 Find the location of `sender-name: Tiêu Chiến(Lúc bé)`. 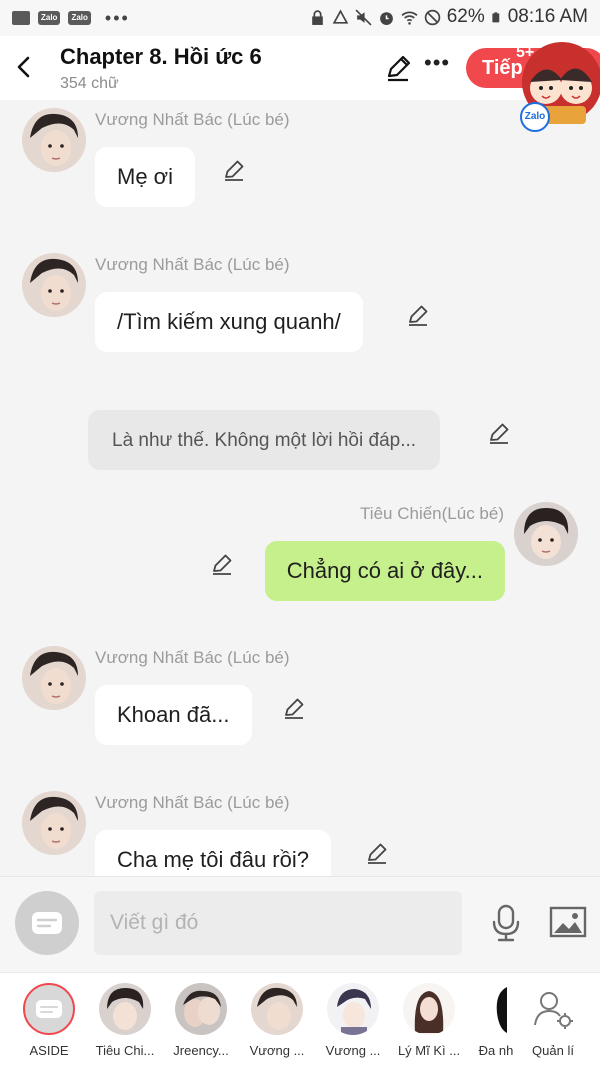

sender-name: Tiêu Chiến(Lúc bé) is located at coordinates (432, 513).